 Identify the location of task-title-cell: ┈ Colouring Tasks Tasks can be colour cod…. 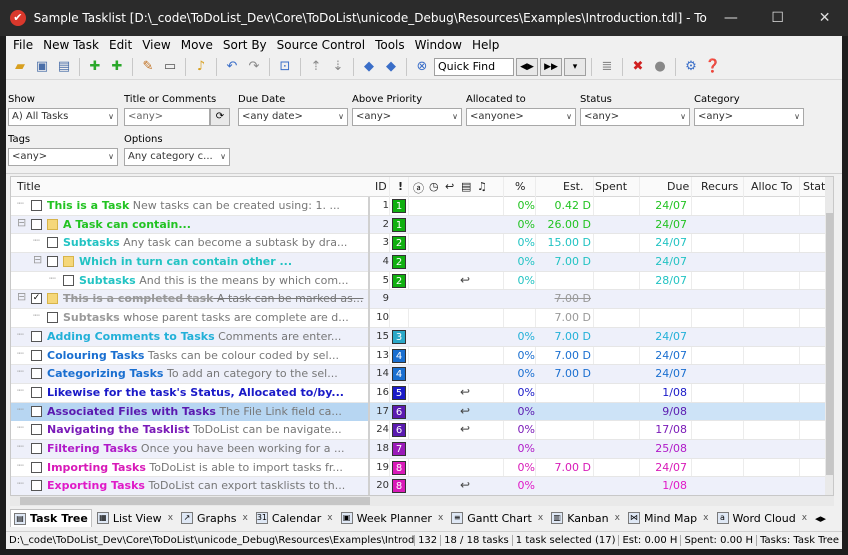
(190, 356).